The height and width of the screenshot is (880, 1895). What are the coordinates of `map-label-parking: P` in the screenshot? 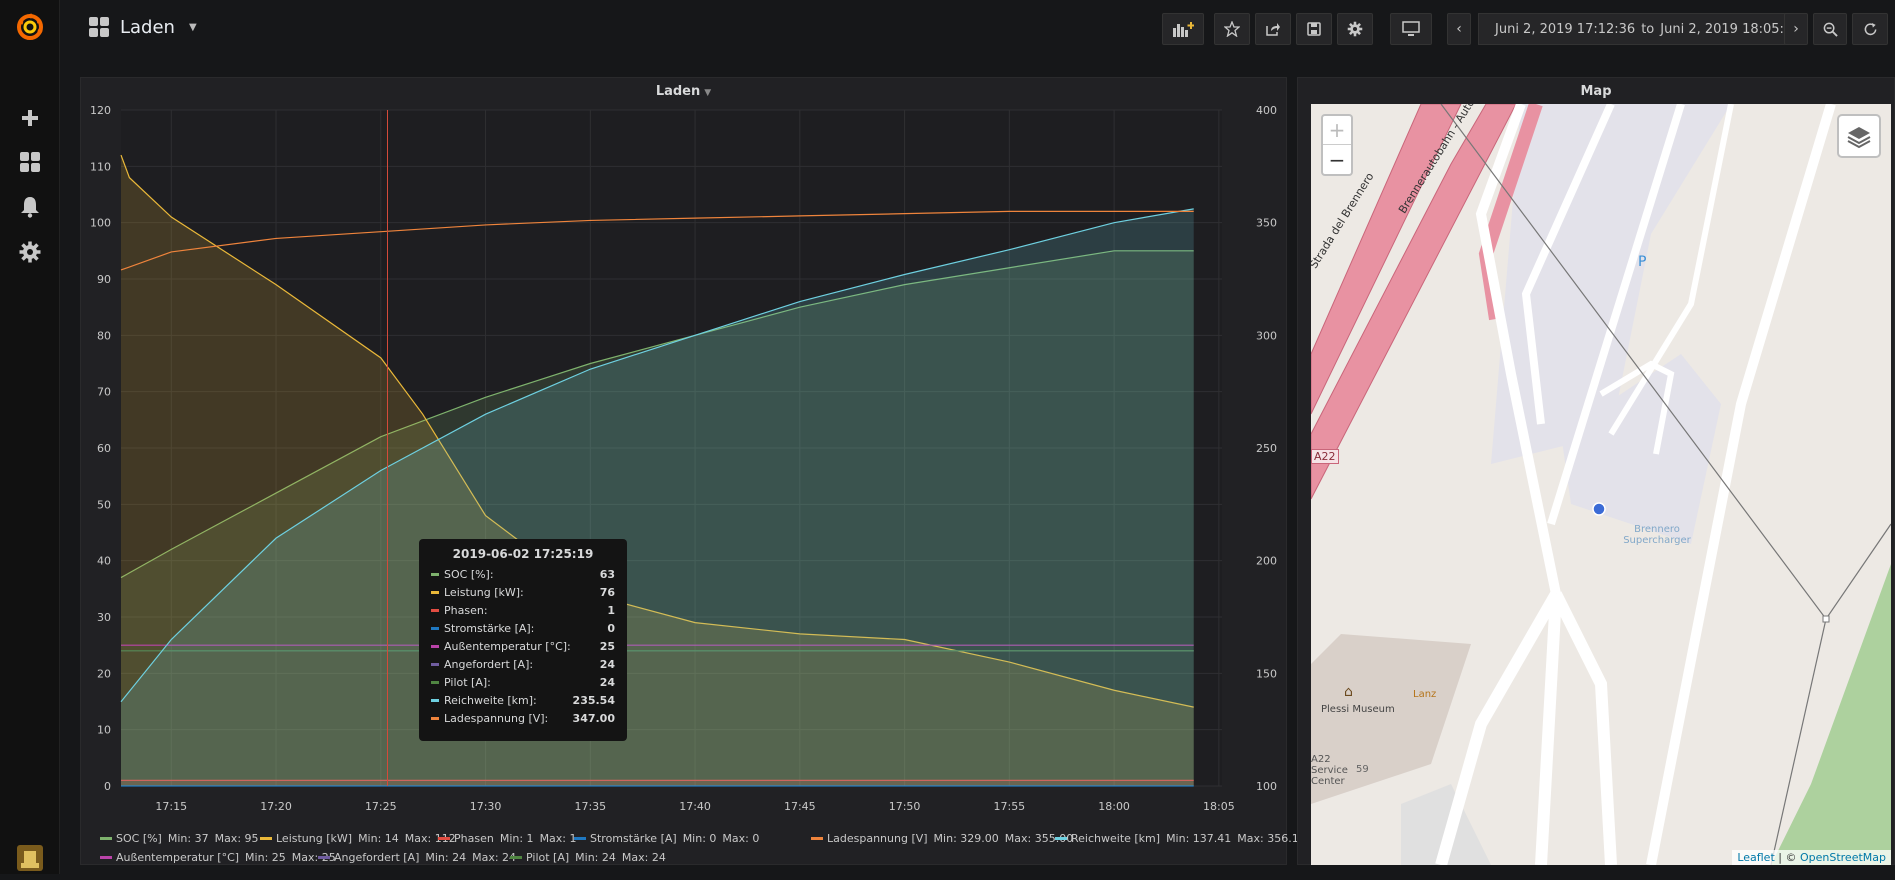 It's located at (1642, 262).